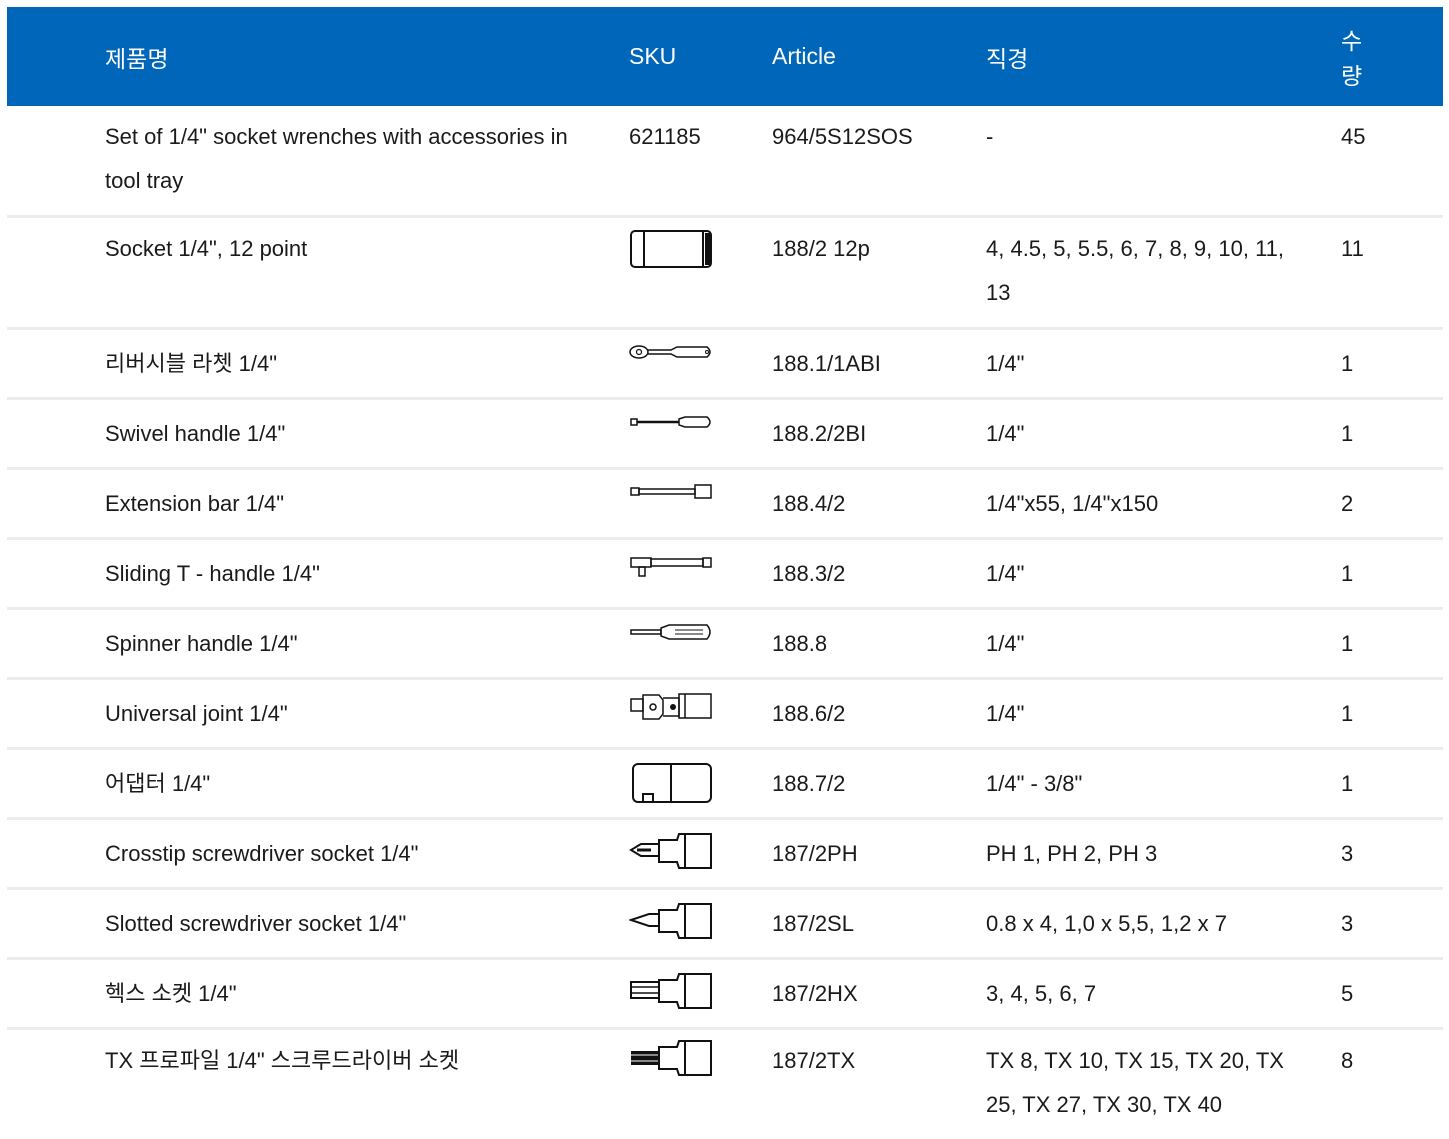 The width and height of the screenshot is (1449, 1139). I want to click on table-row: 리버시블 라쳇 1/4" 188.1/1ABI 1/4" 1, so click(725, 364).